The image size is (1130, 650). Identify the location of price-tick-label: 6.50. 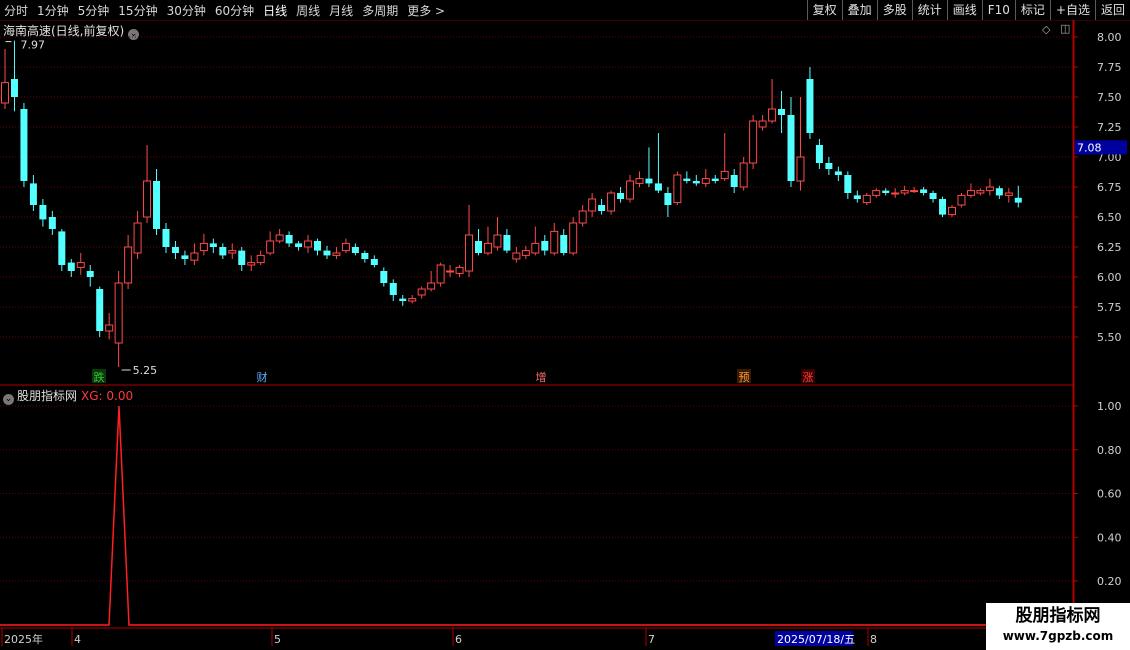
(1109, 217).